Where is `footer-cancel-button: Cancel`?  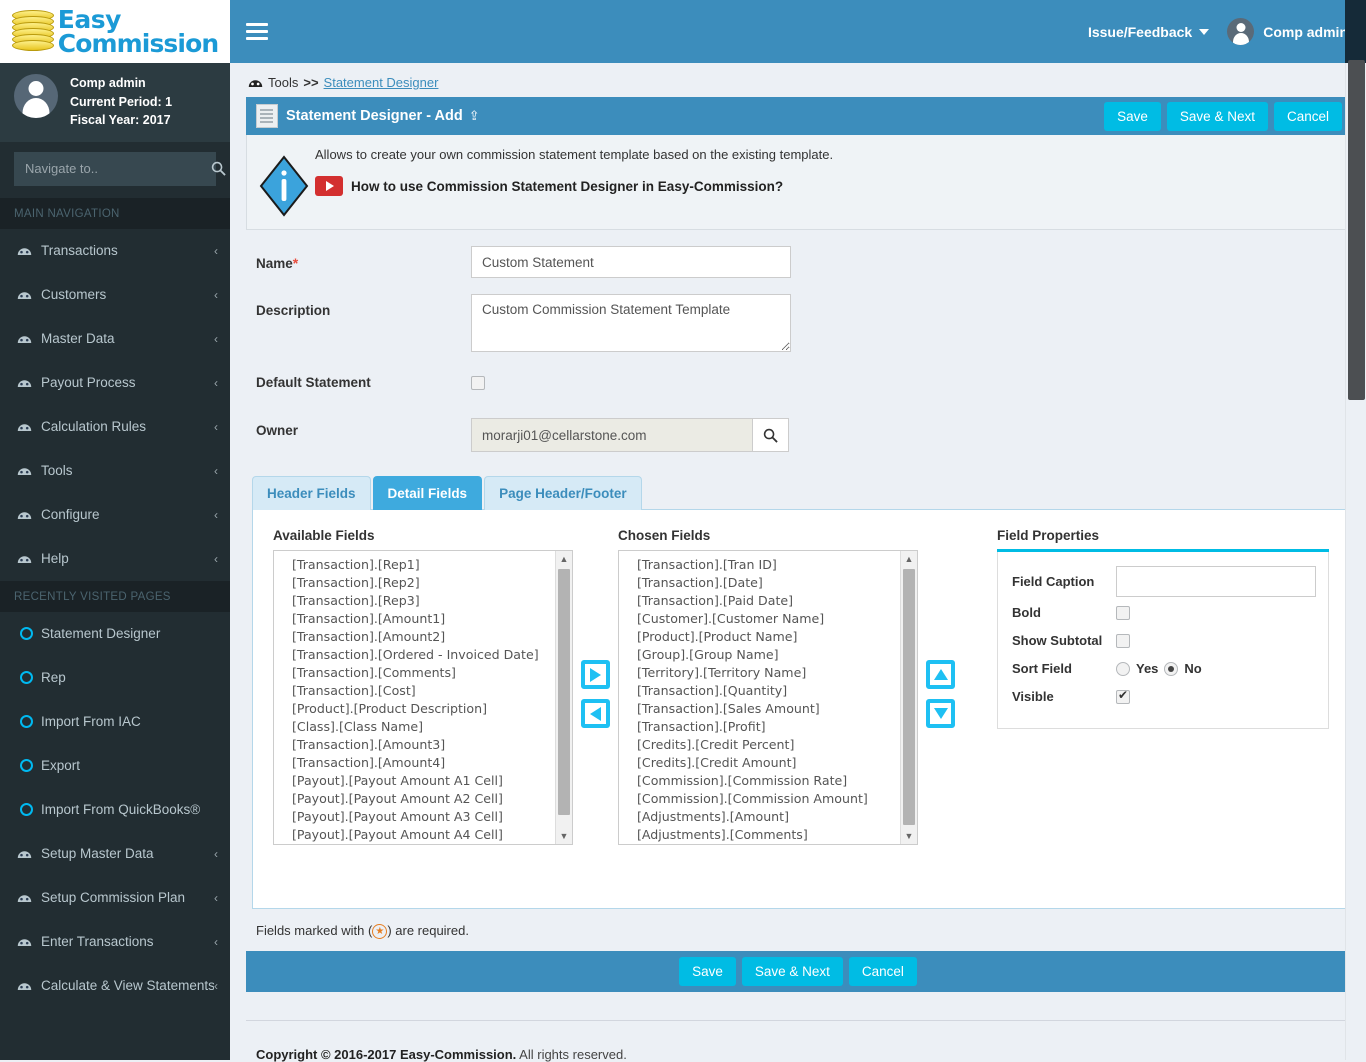
footer-cancel-button: Cancel is located at coordinates (882, 972).